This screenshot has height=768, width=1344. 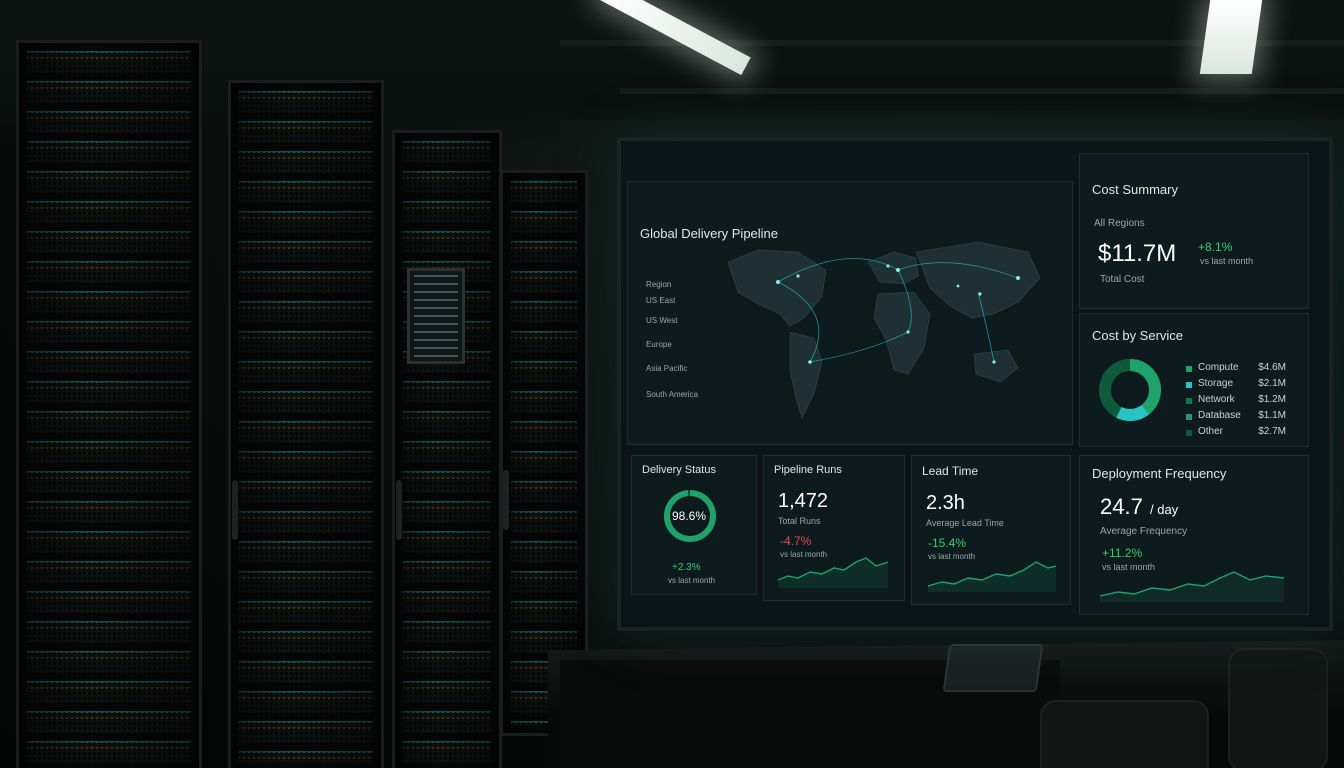 What do you see at coordinates (1119, 223) in the screenshot?
I see `cost-summary-scope: All Regions` at bounding box center [1119, 223].